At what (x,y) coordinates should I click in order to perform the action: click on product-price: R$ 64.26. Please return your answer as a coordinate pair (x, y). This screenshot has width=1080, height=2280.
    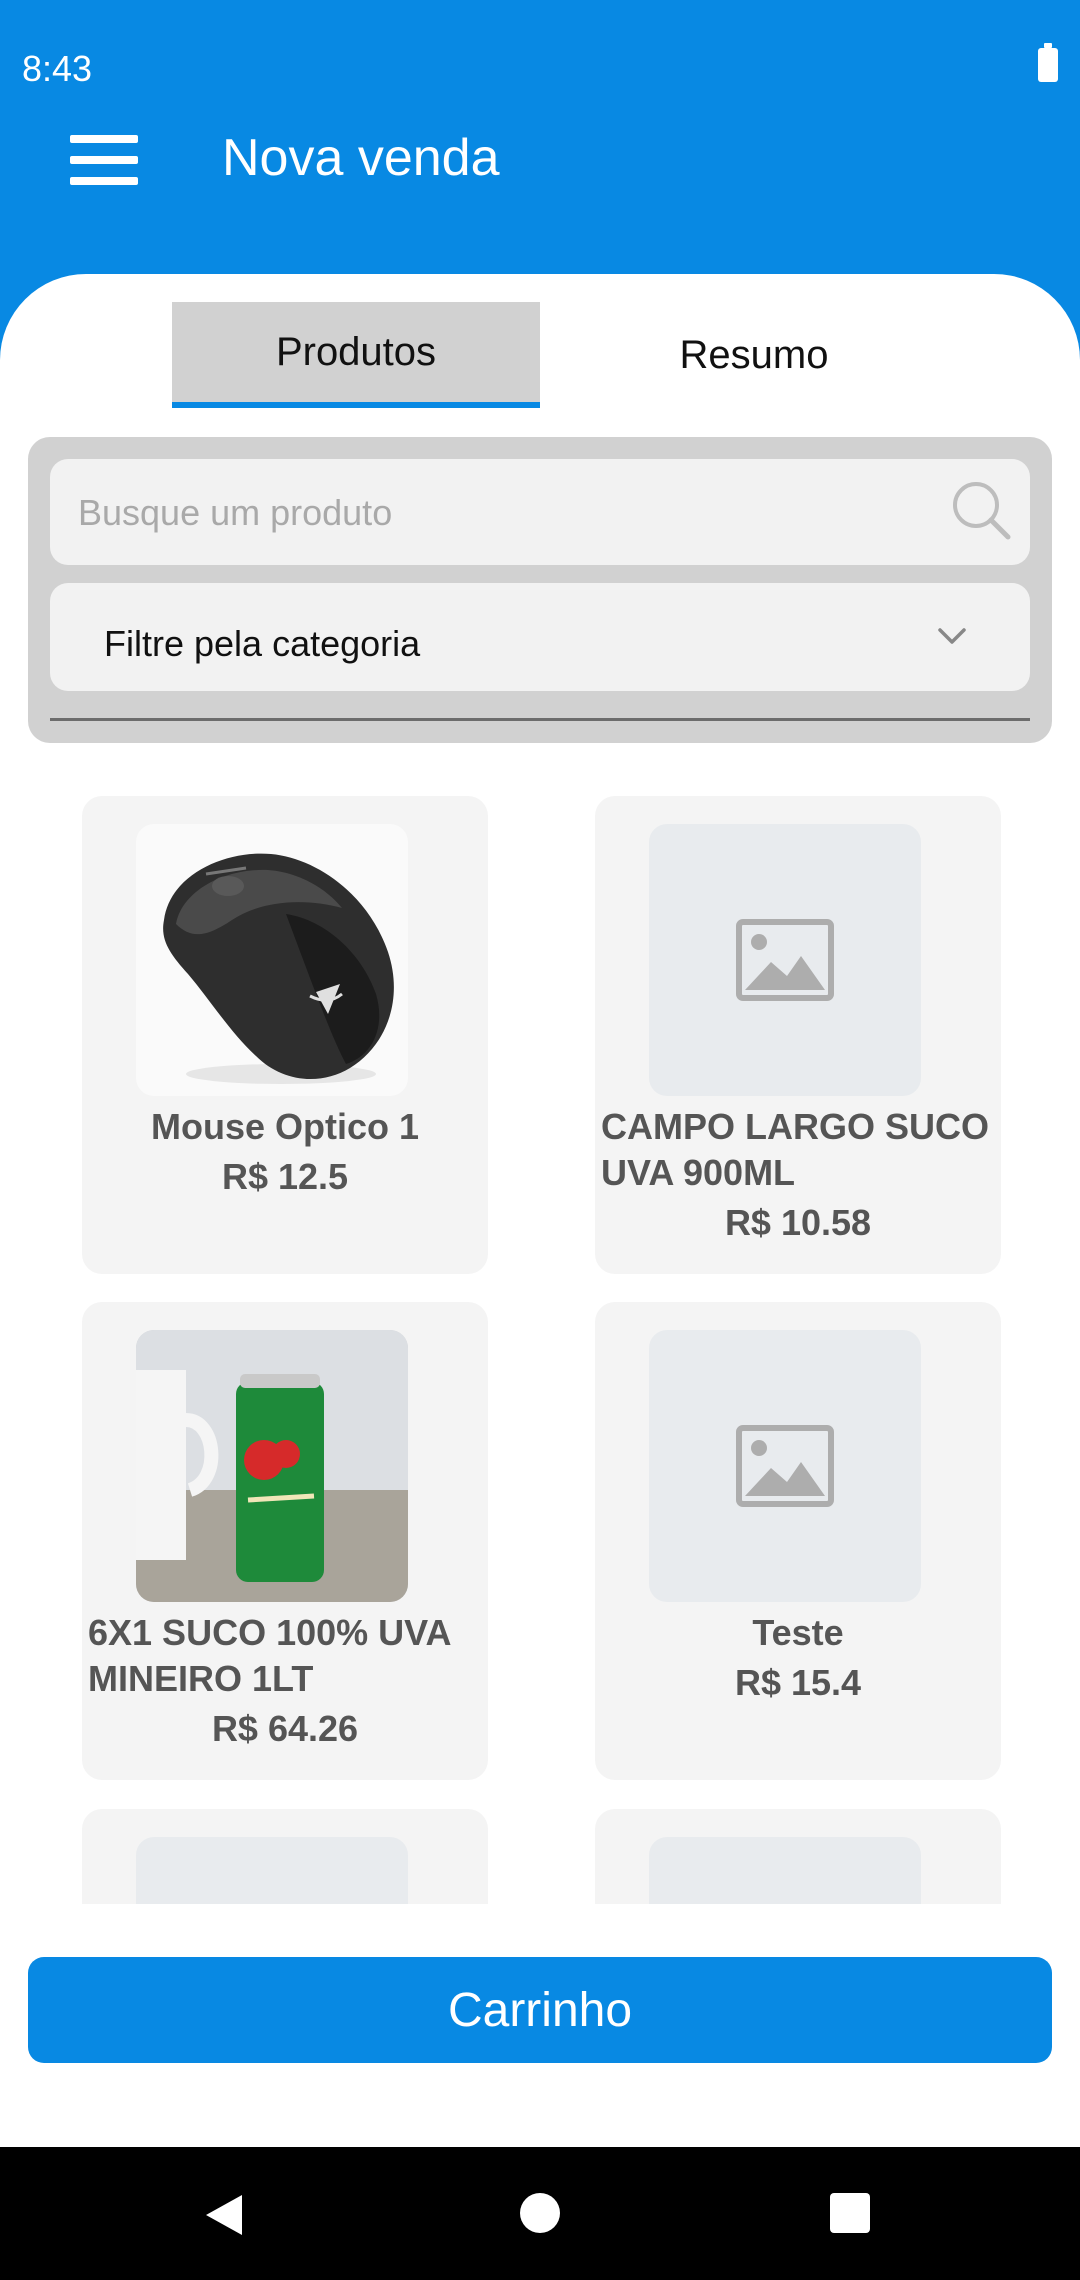
    Looking at the image, I should click on (285, 1728).